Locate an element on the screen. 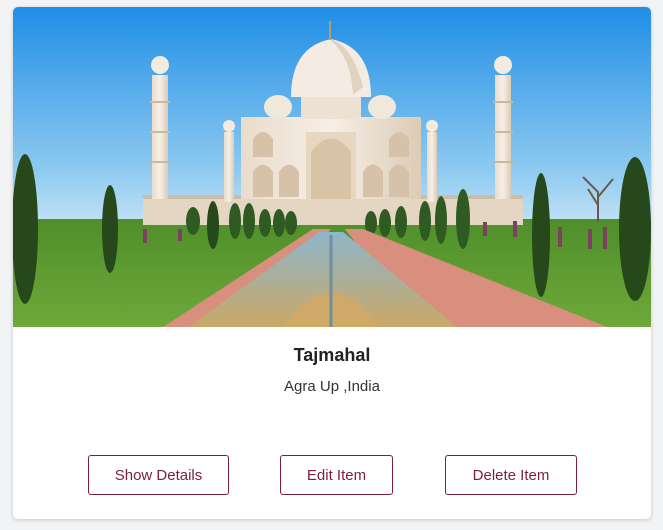 The width and height of the screenshot is (663, 530). item-location: Agra Up ,India is located at coordinates (332, 386).